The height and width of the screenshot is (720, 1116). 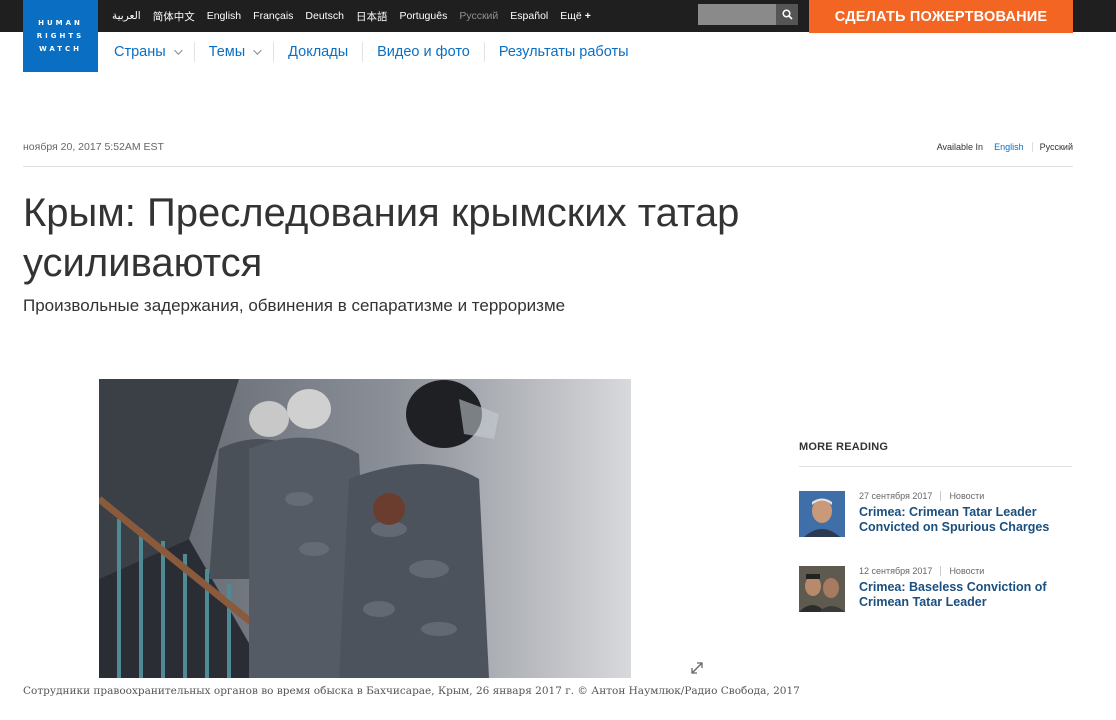 What do you see at coordinates (224, 16) in the screenshot?
I see `language-link: English` at bounding box center [224, 16].